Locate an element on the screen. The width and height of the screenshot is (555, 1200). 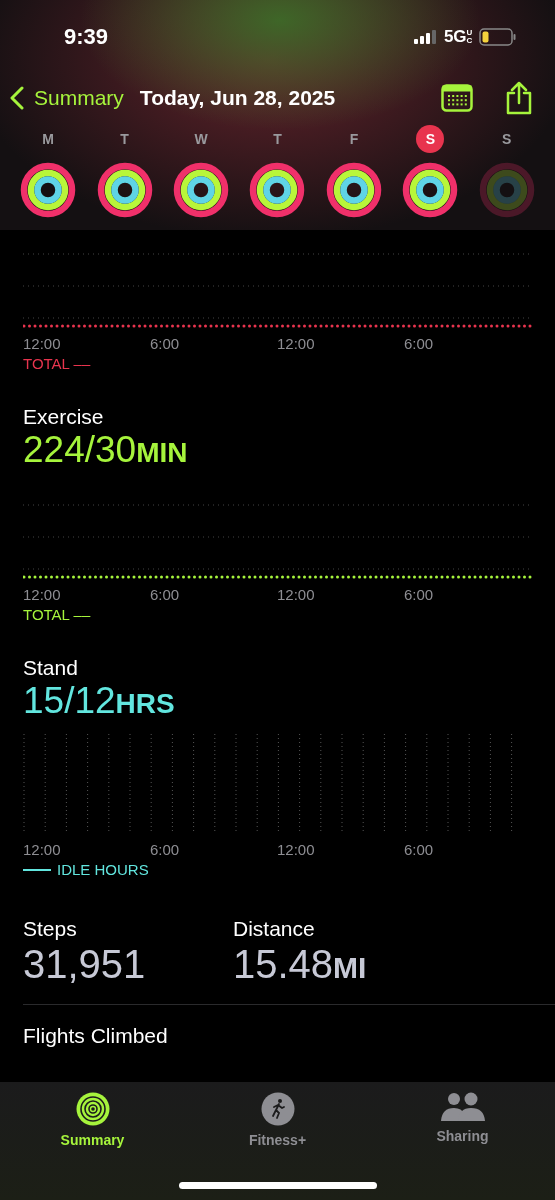
stat-value: 31,951 is located at coordinates (85, 964).